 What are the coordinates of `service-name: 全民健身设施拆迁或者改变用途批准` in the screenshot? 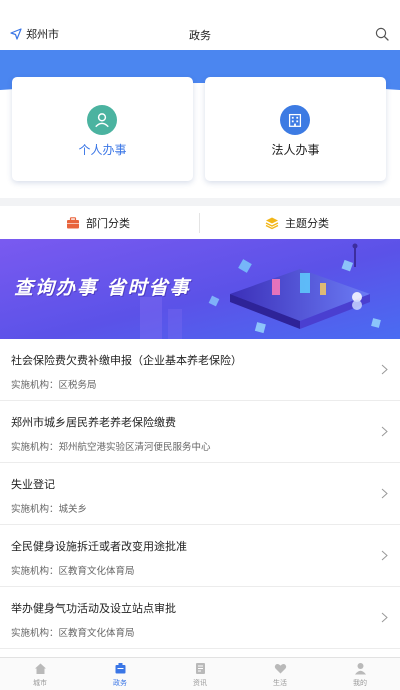 It's located at (99, 546).